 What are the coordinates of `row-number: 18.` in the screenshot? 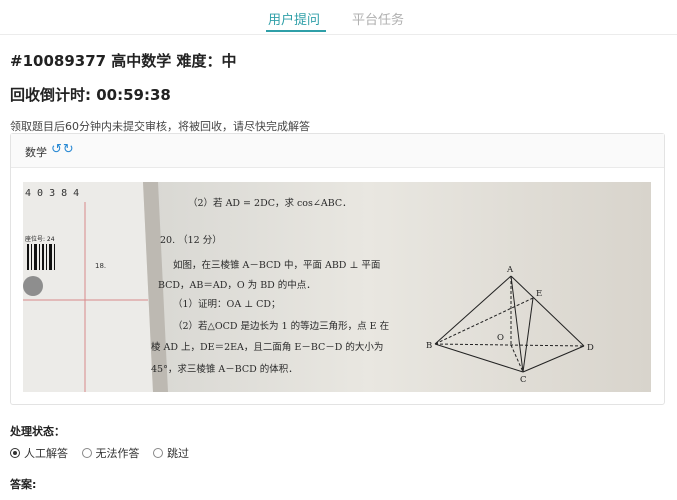 It's located at (100, 266).